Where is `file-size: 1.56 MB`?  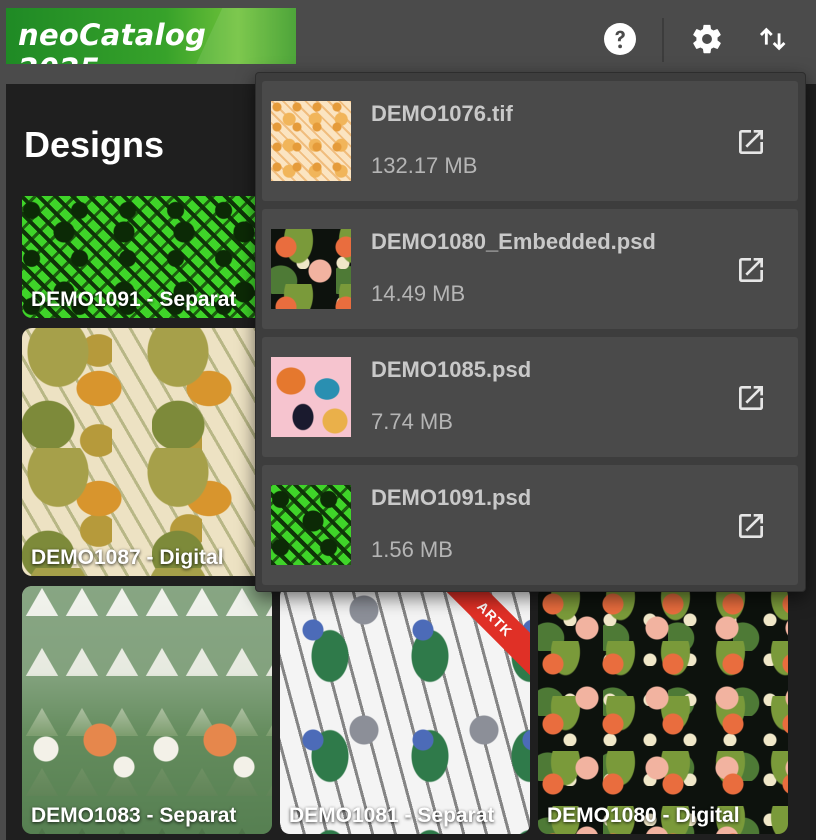
file-size: 1.56 MB is located at coordinates (412, 549).